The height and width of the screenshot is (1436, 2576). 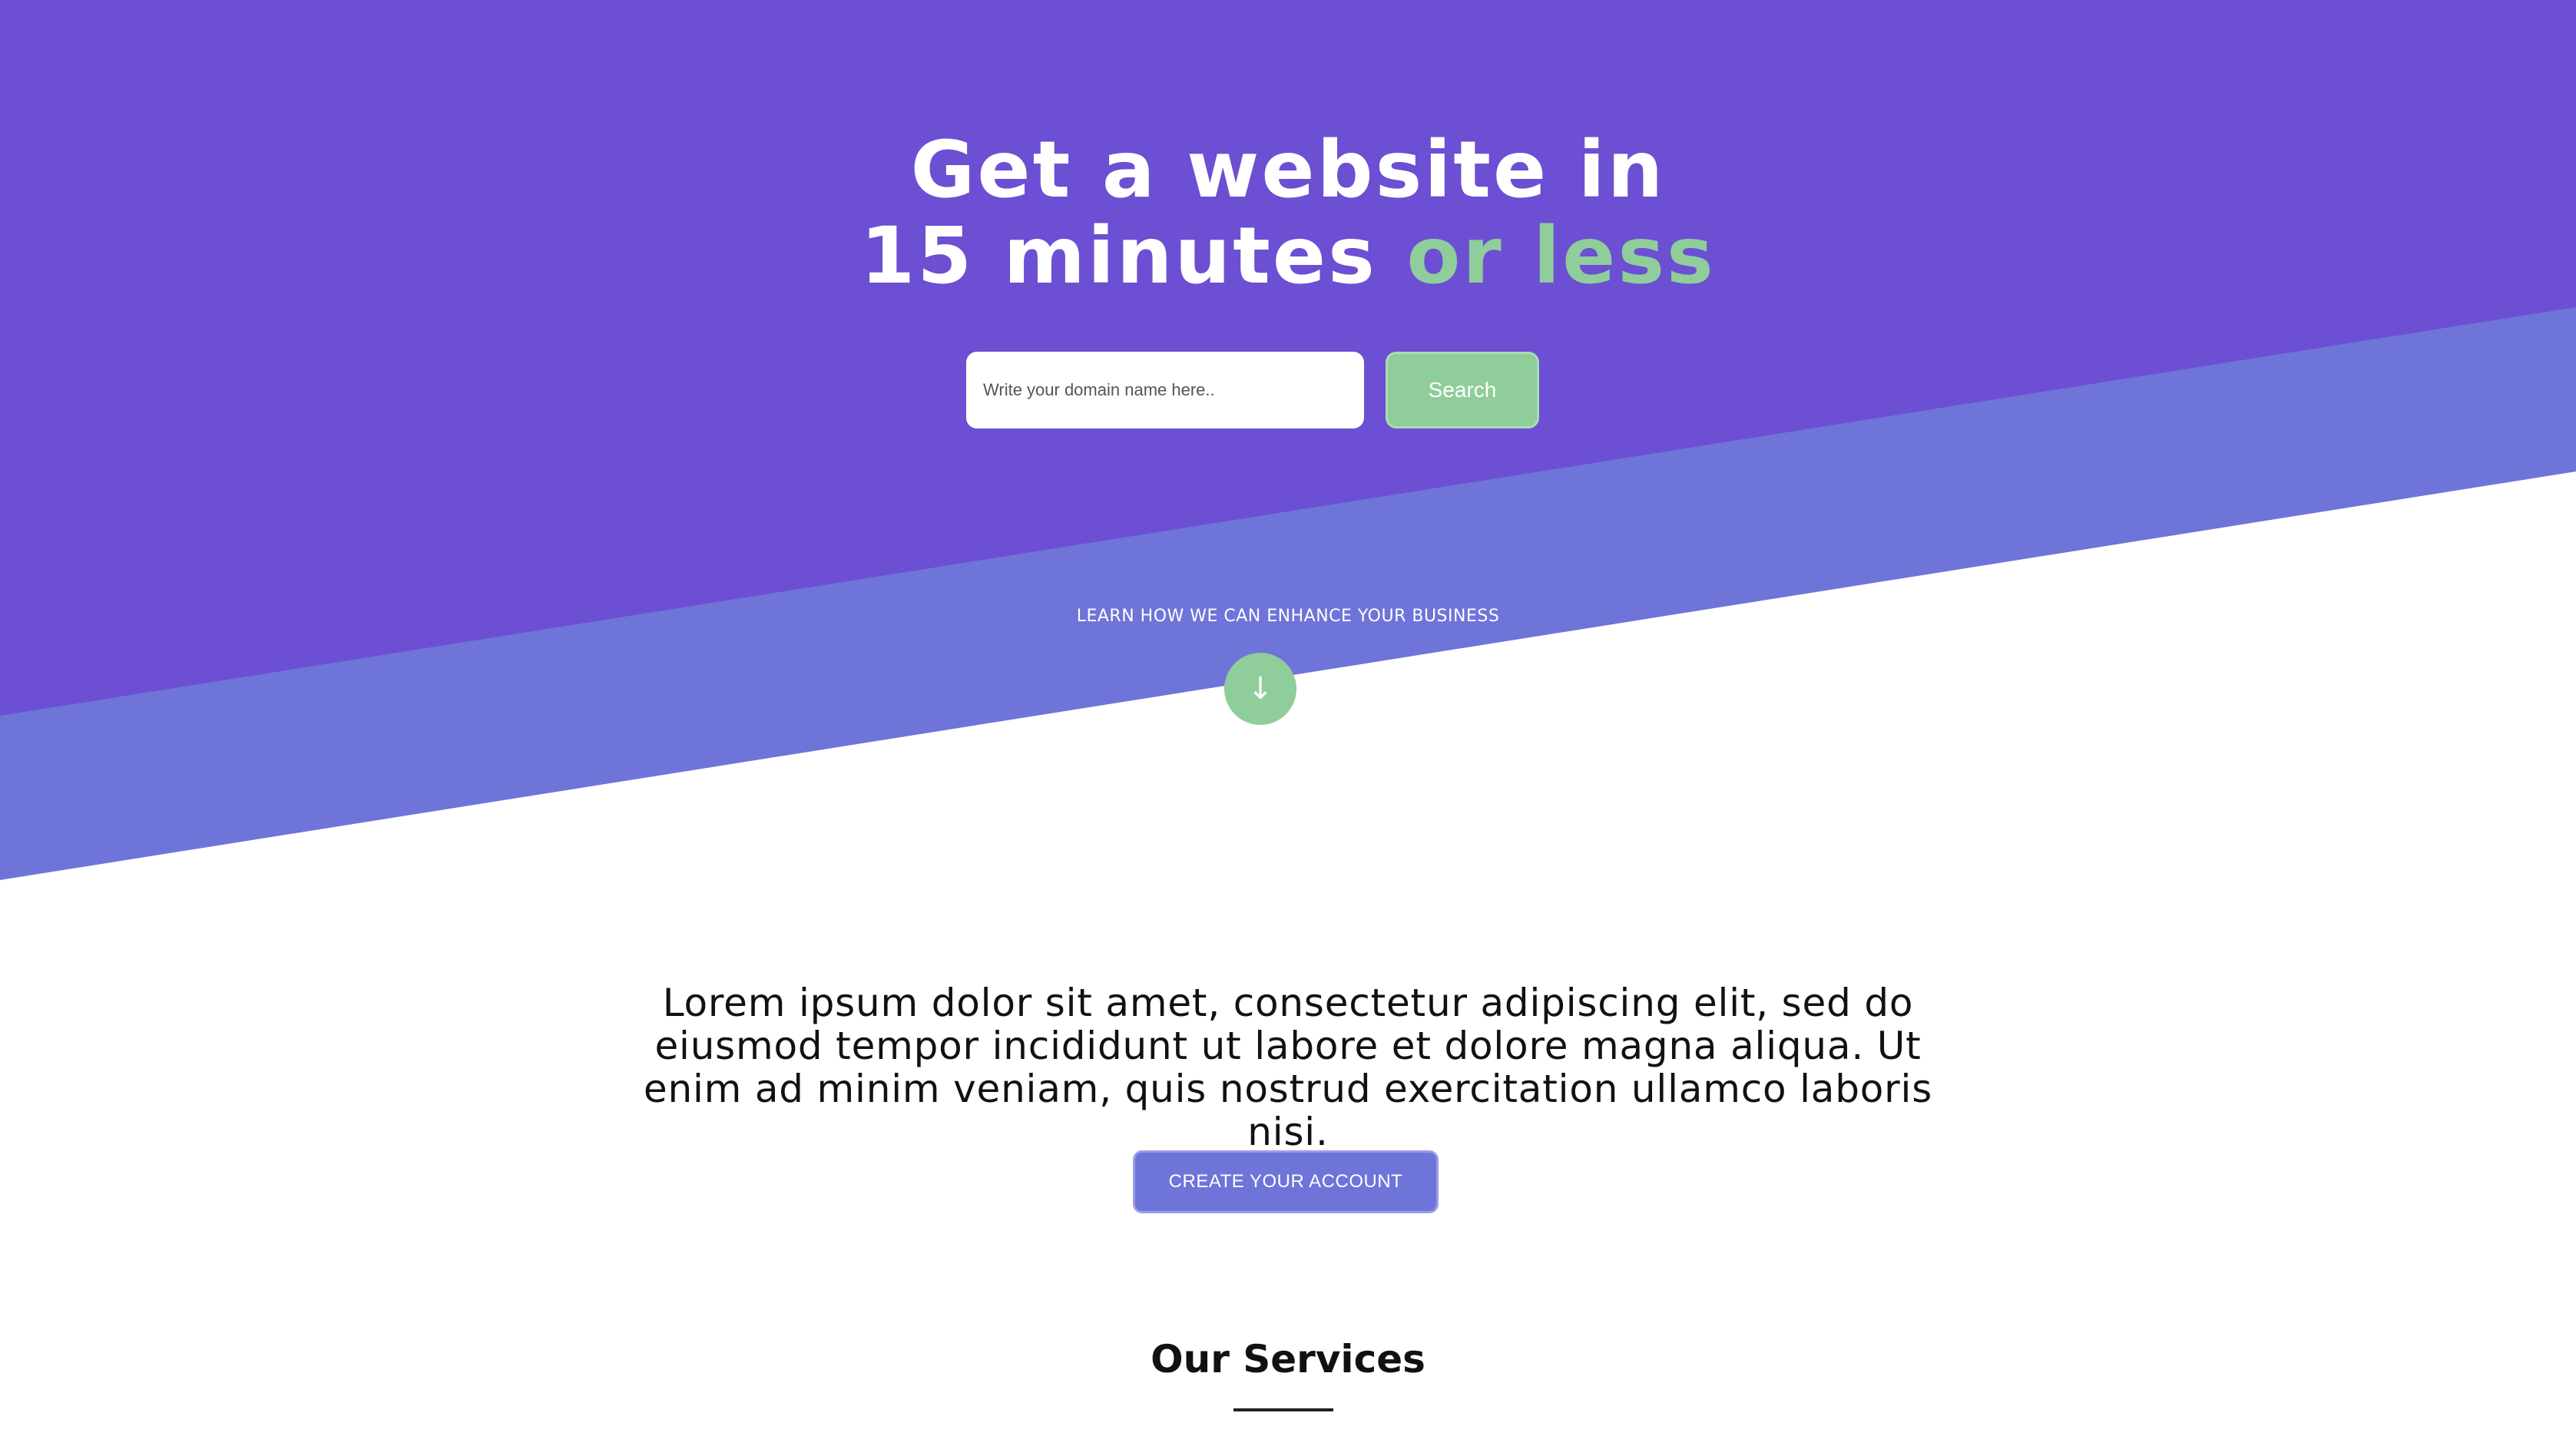 I want to click on learn-more-link: LEARN HOW WE CAN ENHANCE YOUR BUSINESS, so click(x=1288, y=616).